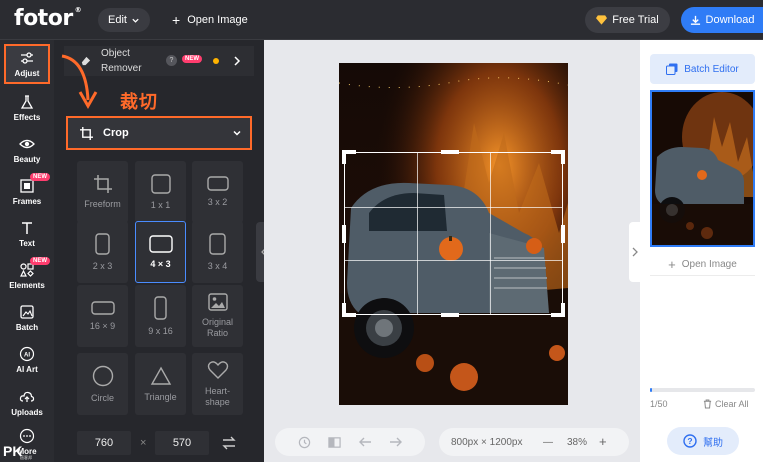 The height and width of the screenshot is (462, 763). Describe the element at coordinates (182, 443) in the screenshot. I see `height-input: 570` at that location.